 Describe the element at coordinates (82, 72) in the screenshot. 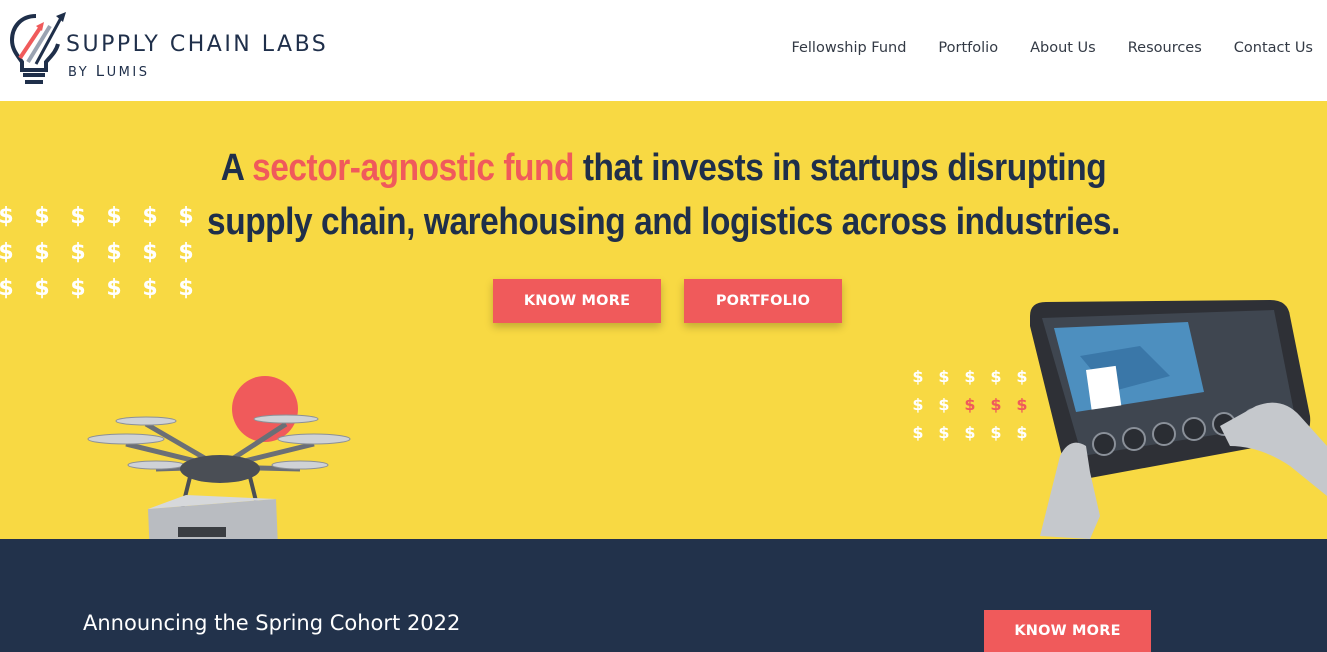

I see `brand-subtitle-prefix: BY` at that location.